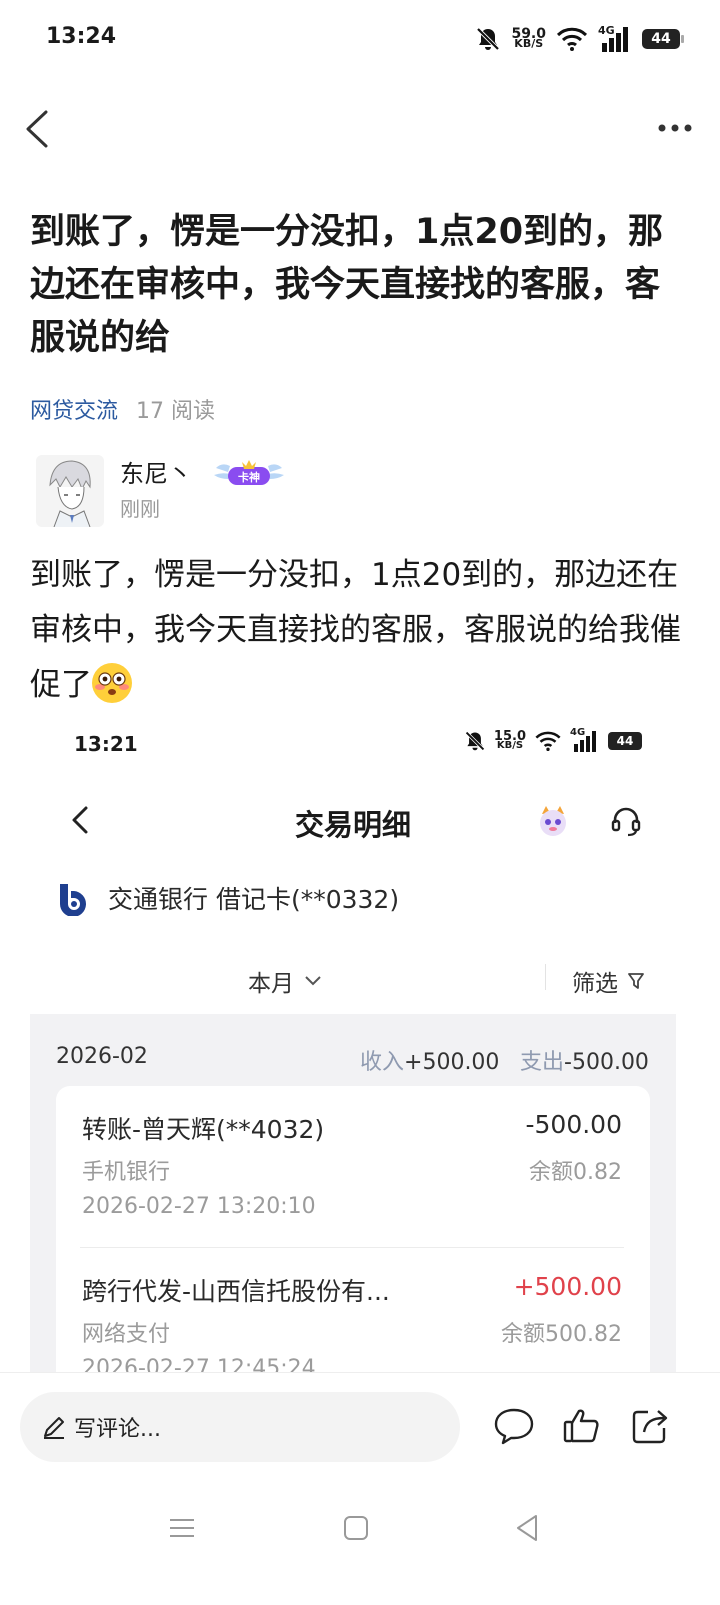  I want to click on month-filter: 本月, so click(285, 981).